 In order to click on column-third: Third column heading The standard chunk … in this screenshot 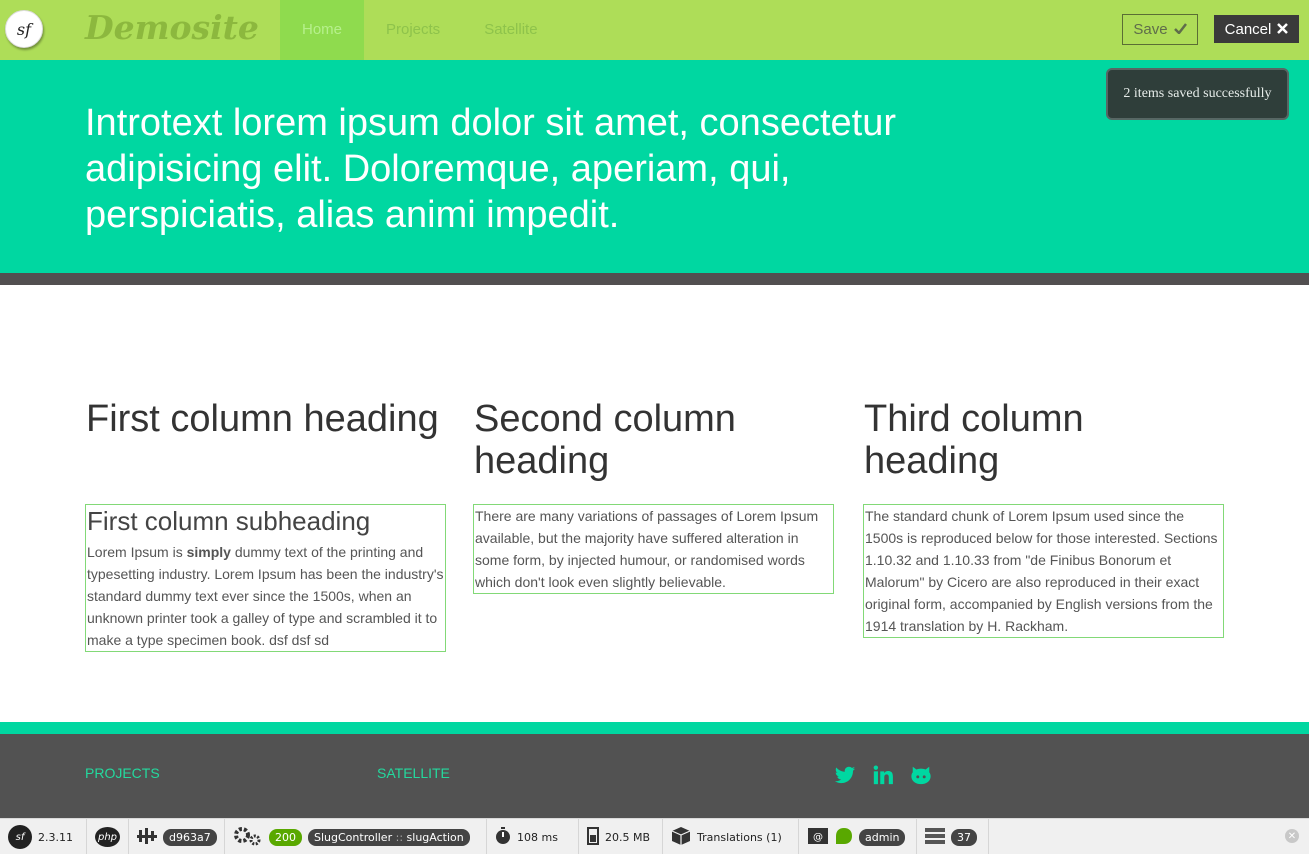, I will do `click(1044, 518)`.